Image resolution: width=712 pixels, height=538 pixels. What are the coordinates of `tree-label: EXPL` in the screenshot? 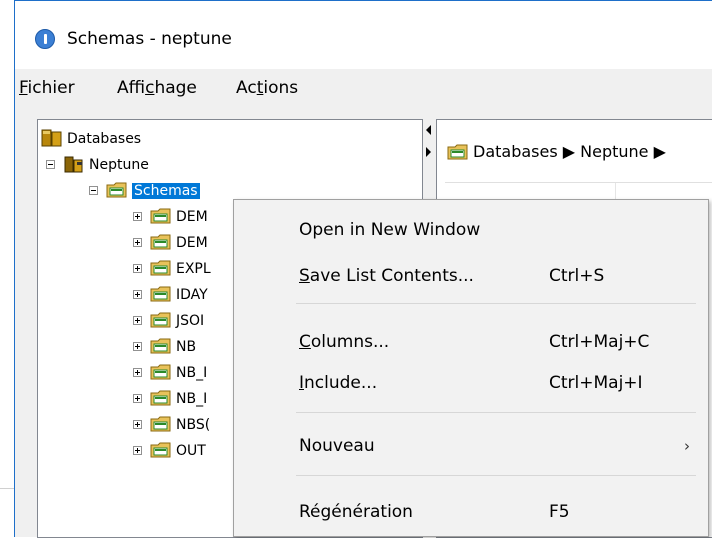 It's located at (193, 269).